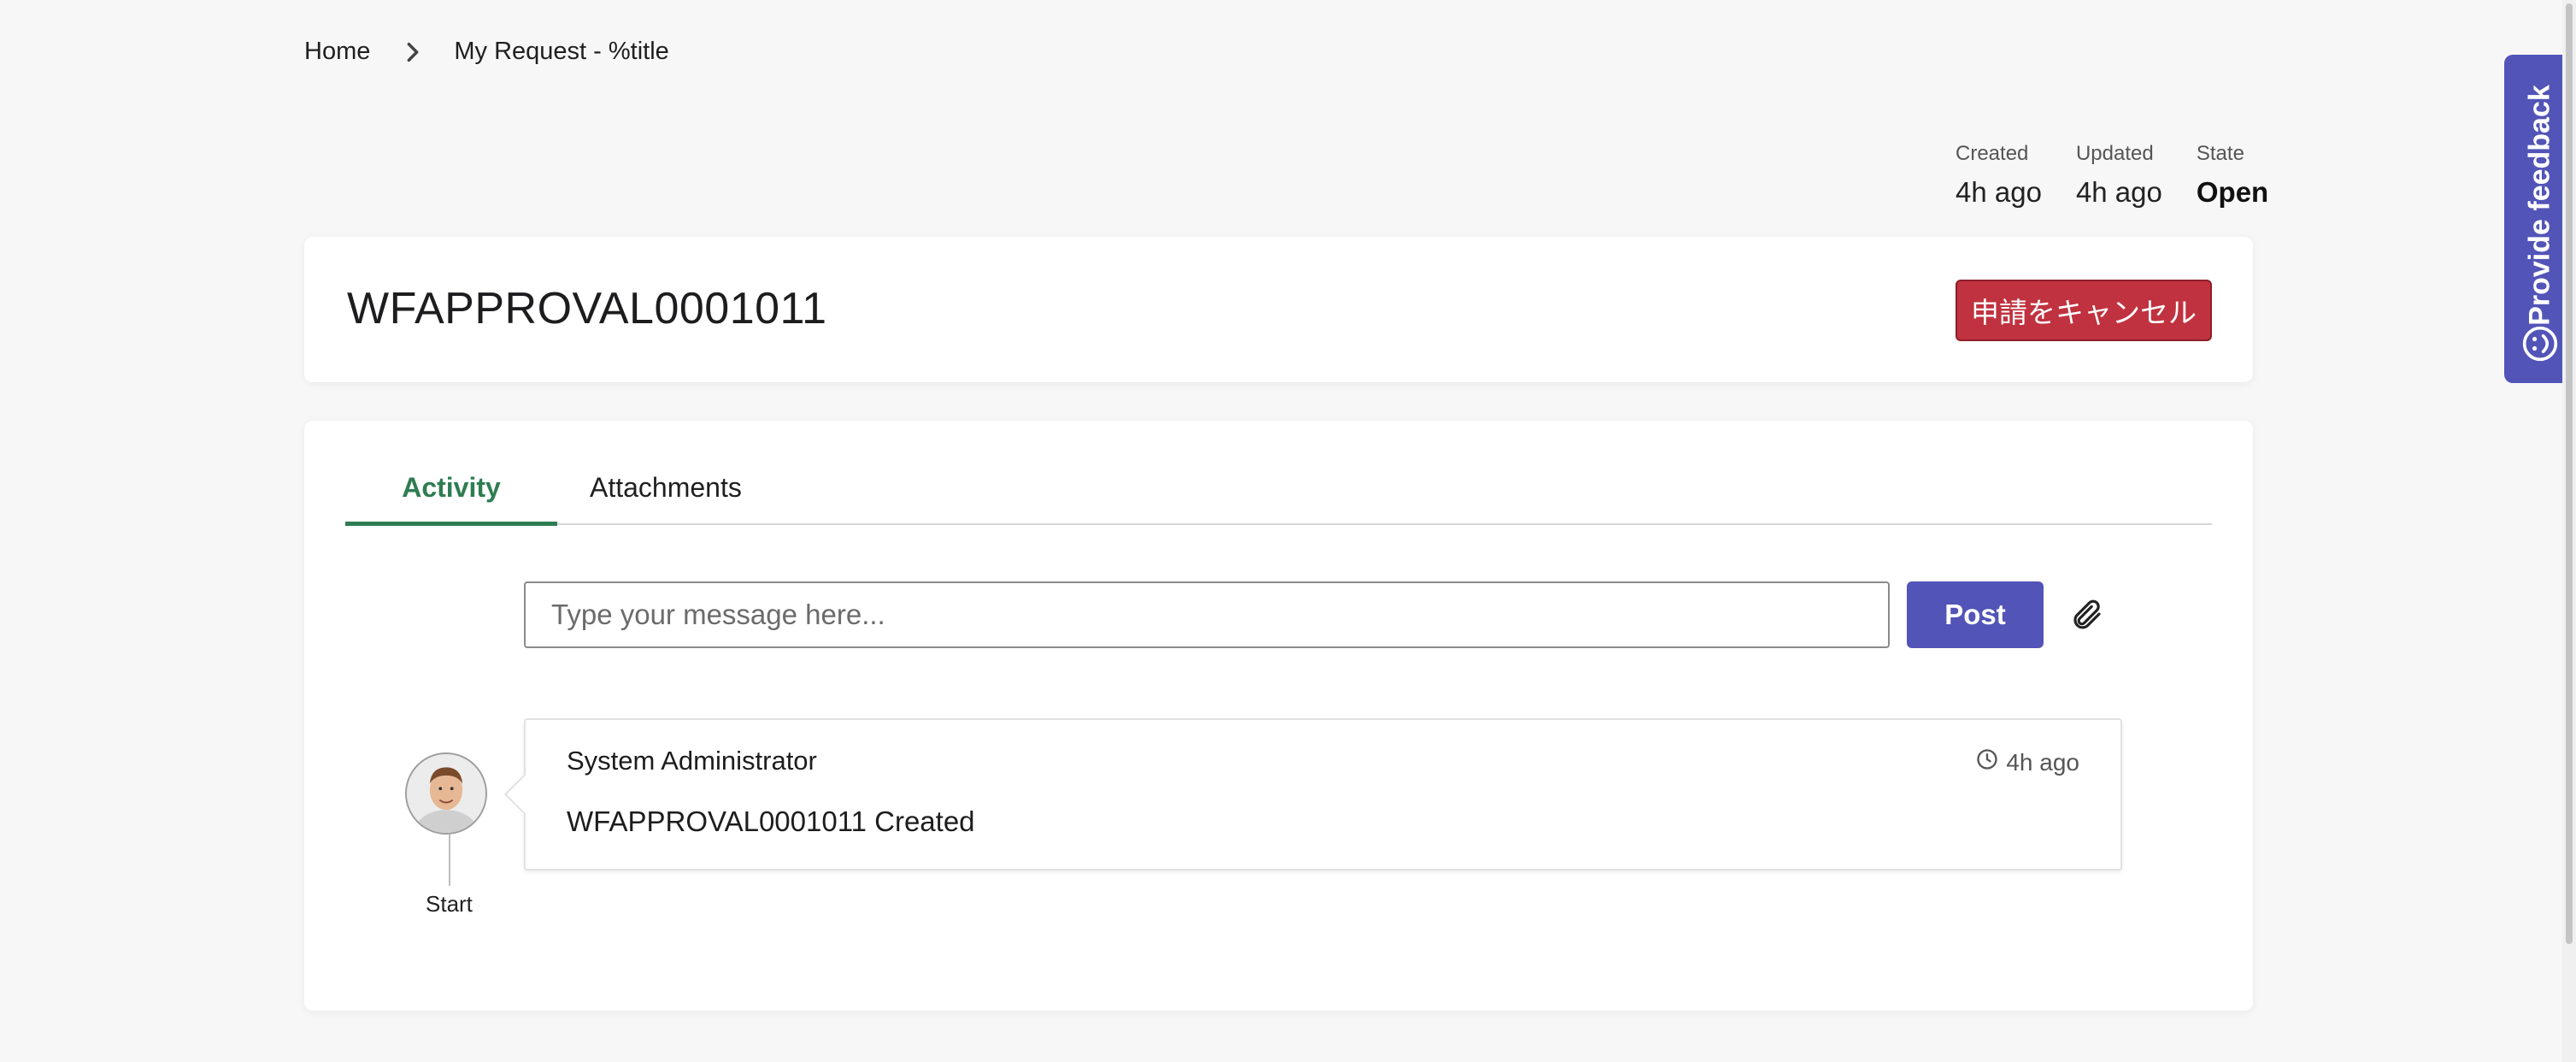 The width and height of the screenshot is (2576, 1062). Describe the element at coordinates (2042, 762) in the screenshot. I see `entry-time-text: 4h ago` at that location.